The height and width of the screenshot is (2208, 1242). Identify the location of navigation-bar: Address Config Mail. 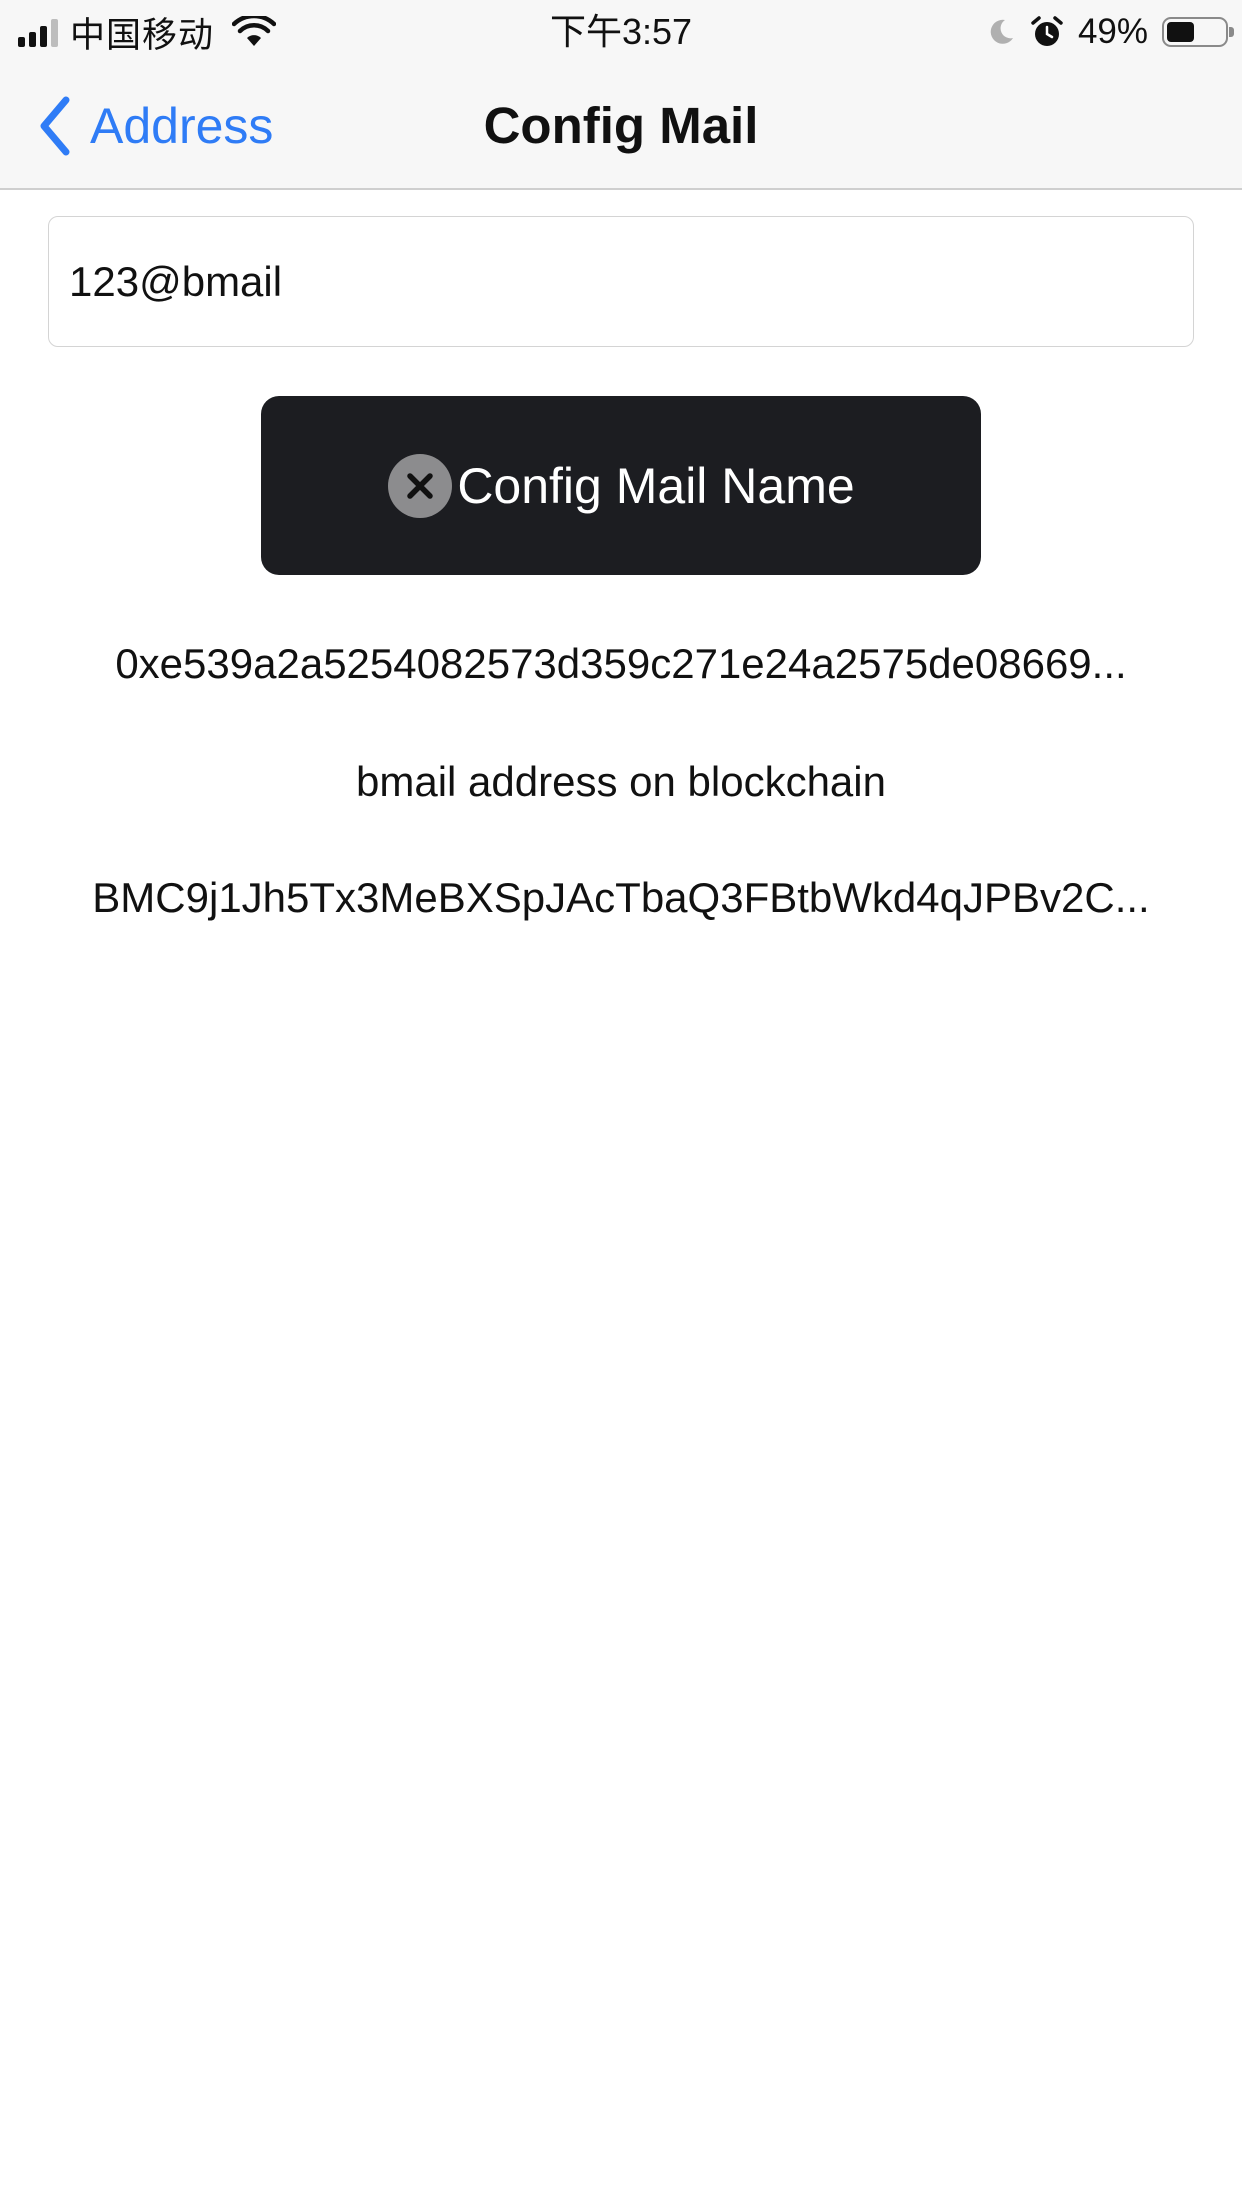
(621, 126).